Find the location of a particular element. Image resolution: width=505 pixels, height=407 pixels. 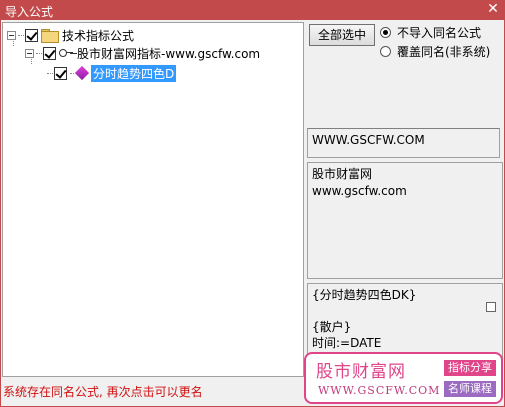

tree-node-root: 技术指标公式 is located at coordinates (70, 35).